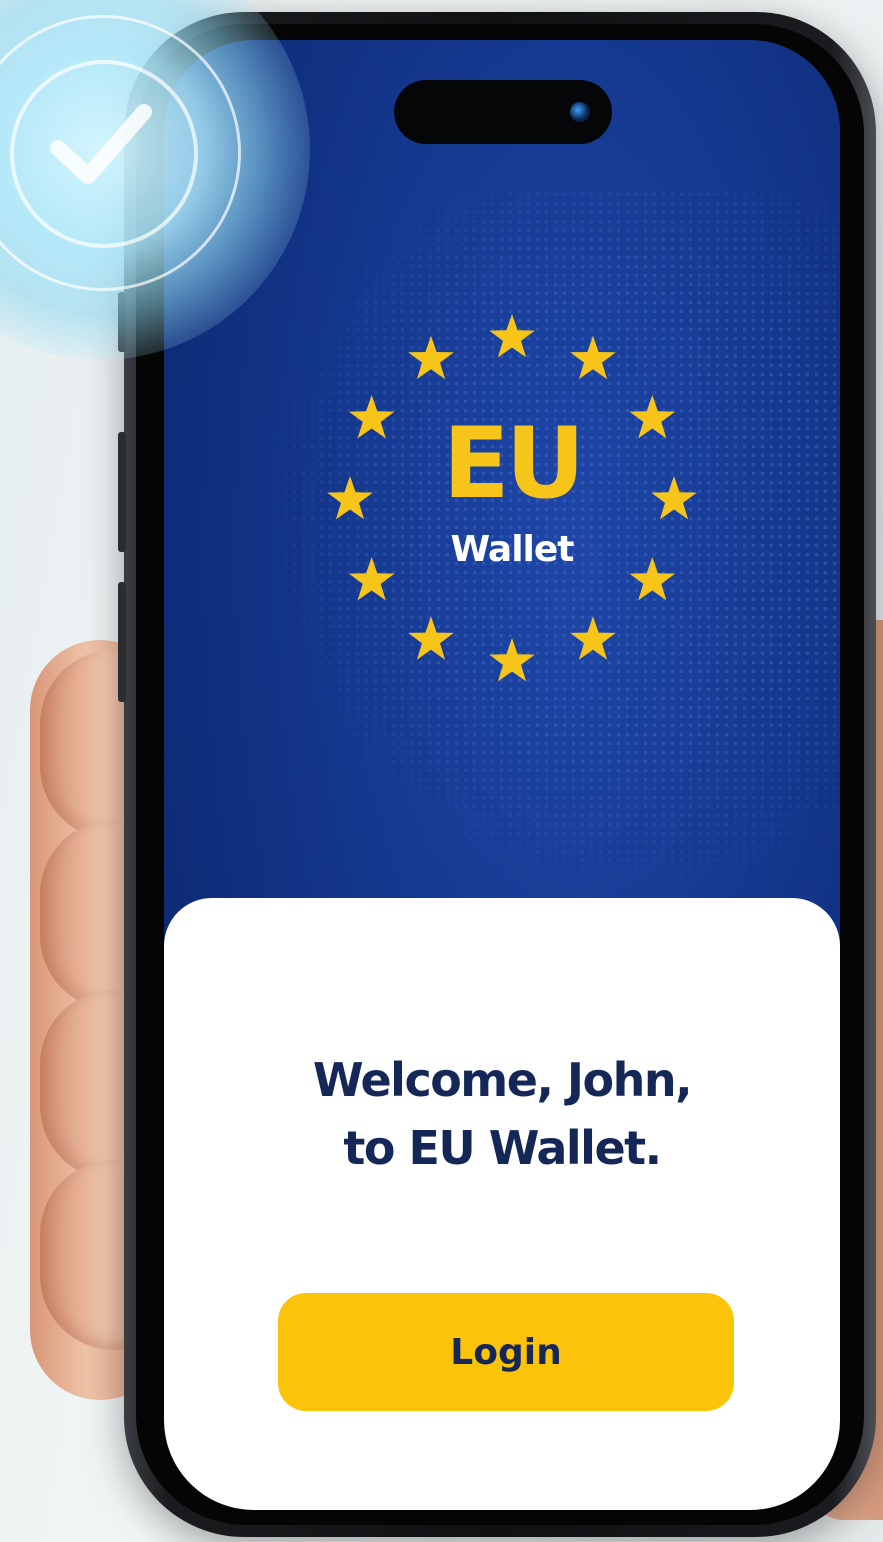 This screenshot has height=1542, width=883. Describe the element at coordinates (502, 1148) in the screenshot. I see `welcome-line-2: to EU Wallet.` at that location.